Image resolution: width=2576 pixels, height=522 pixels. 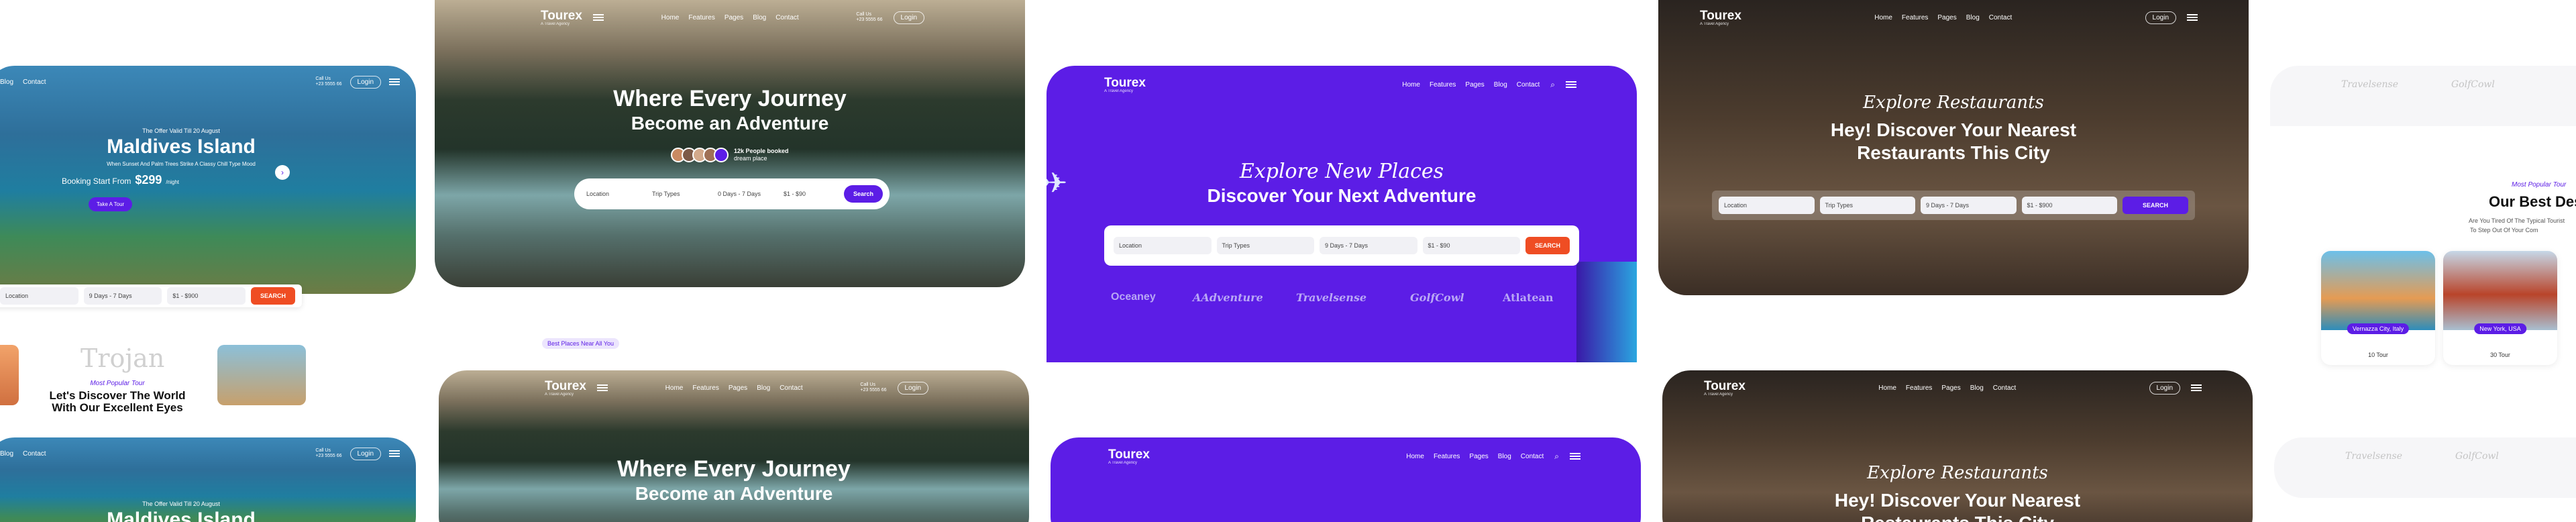 I want to click on rest2-nav-home: Home, so click(x=1887, y=388).